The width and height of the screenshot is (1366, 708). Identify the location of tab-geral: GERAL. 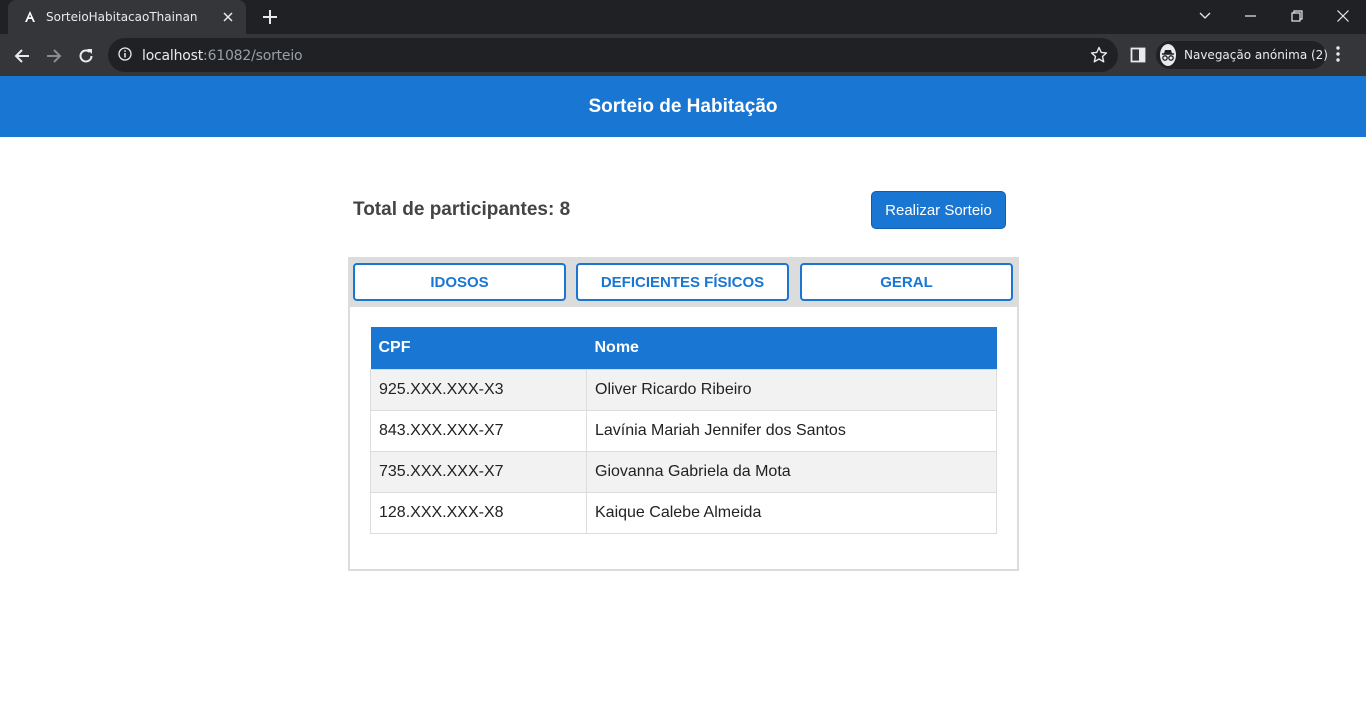
(906, 282).